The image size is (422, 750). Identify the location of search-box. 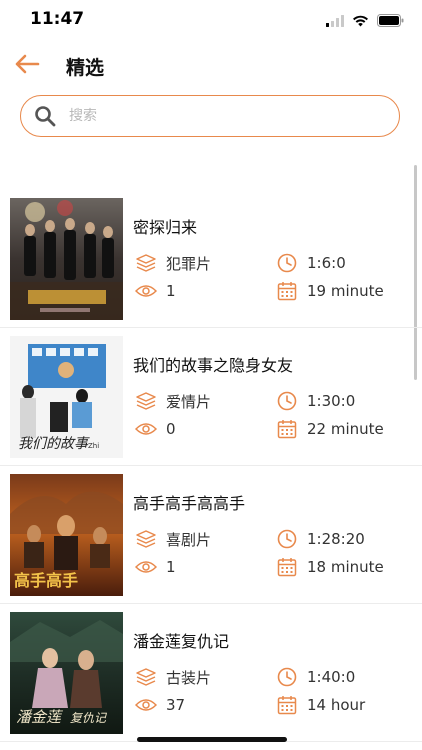
(210, 116).